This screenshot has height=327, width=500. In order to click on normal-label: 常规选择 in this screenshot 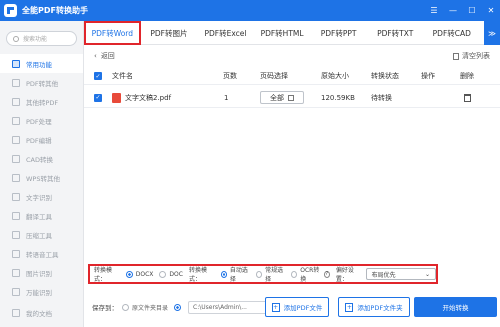, I will do `click(274, 275)`.